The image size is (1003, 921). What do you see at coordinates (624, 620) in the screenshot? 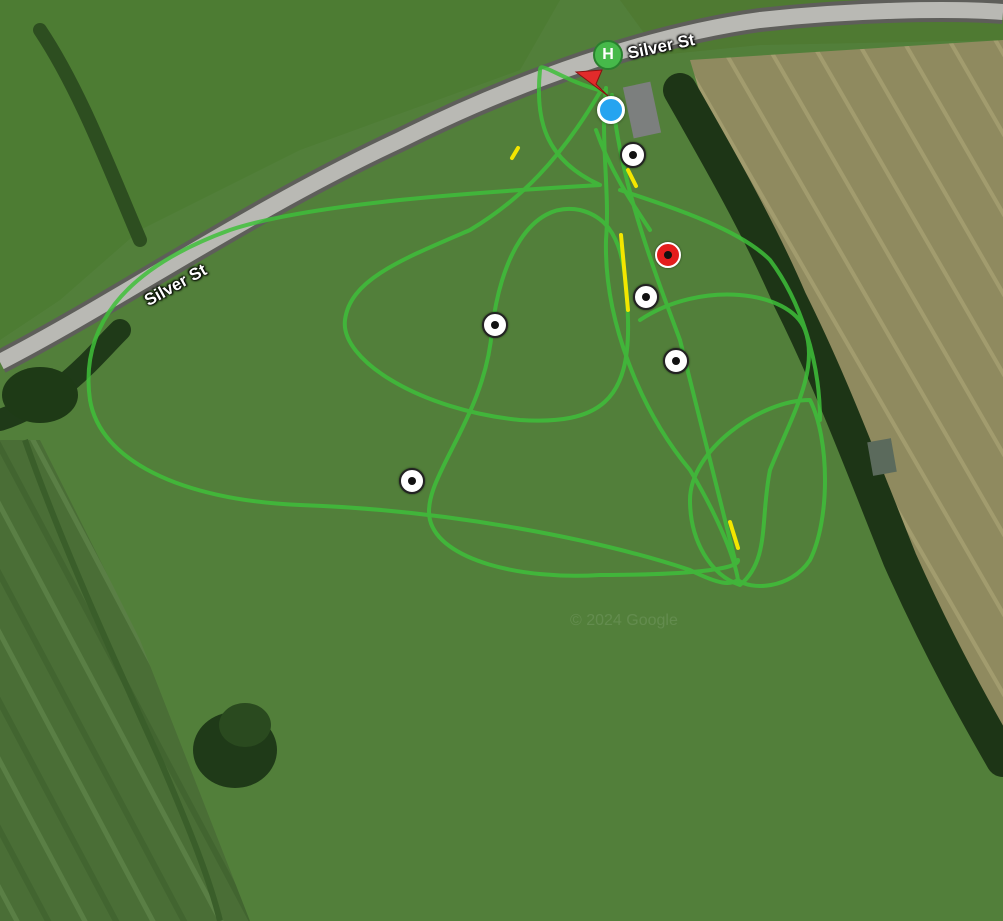
I see `map-watermark: © 2024 Google` at bounding box center [624, 620].